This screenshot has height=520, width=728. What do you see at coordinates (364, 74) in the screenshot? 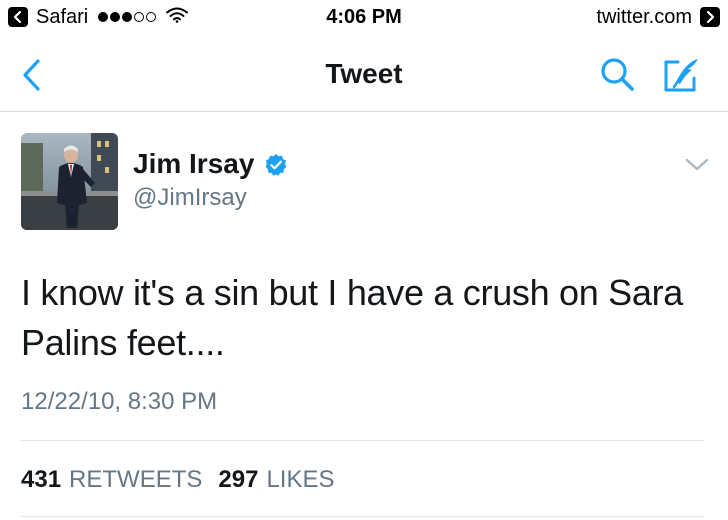
I see `navigation-bar: Tweet` at bounding box center [364, 74].